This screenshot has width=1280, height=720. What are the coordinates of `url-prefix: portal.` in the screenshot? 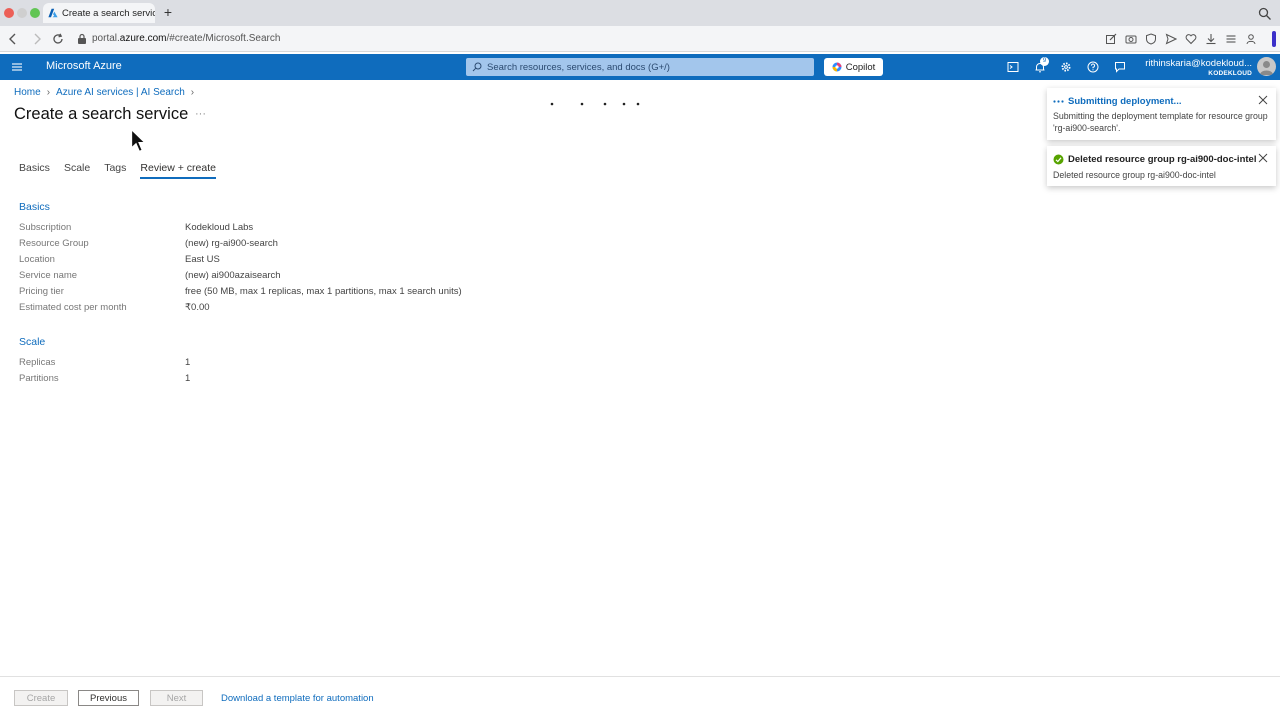 It's located at (106, 38).